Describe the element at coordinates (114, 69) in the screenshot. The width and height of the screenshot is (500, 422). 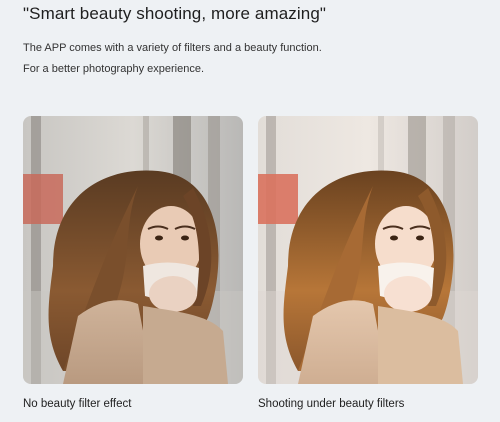
I see `description-line-2: For a better photography experience.` at that location.